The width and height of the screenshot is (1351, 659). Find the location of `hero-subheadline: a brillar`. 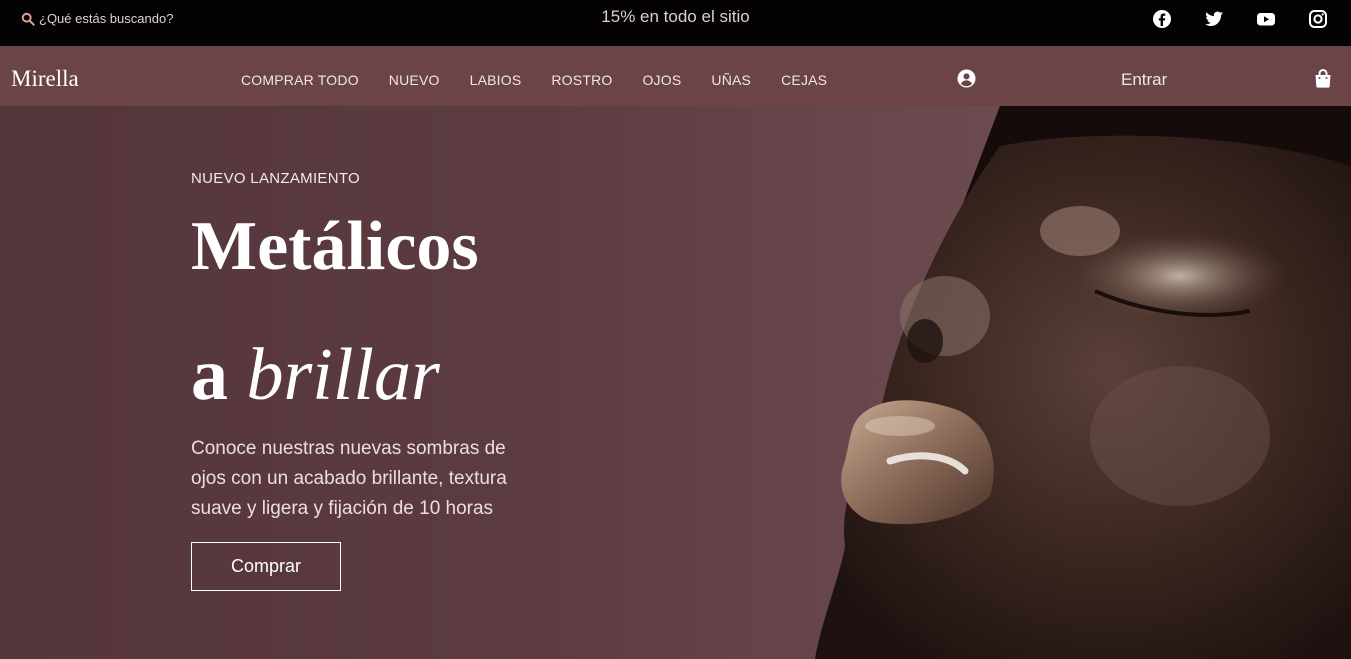

hero-subheadline: a brillar is located at coordinates (315, 375).